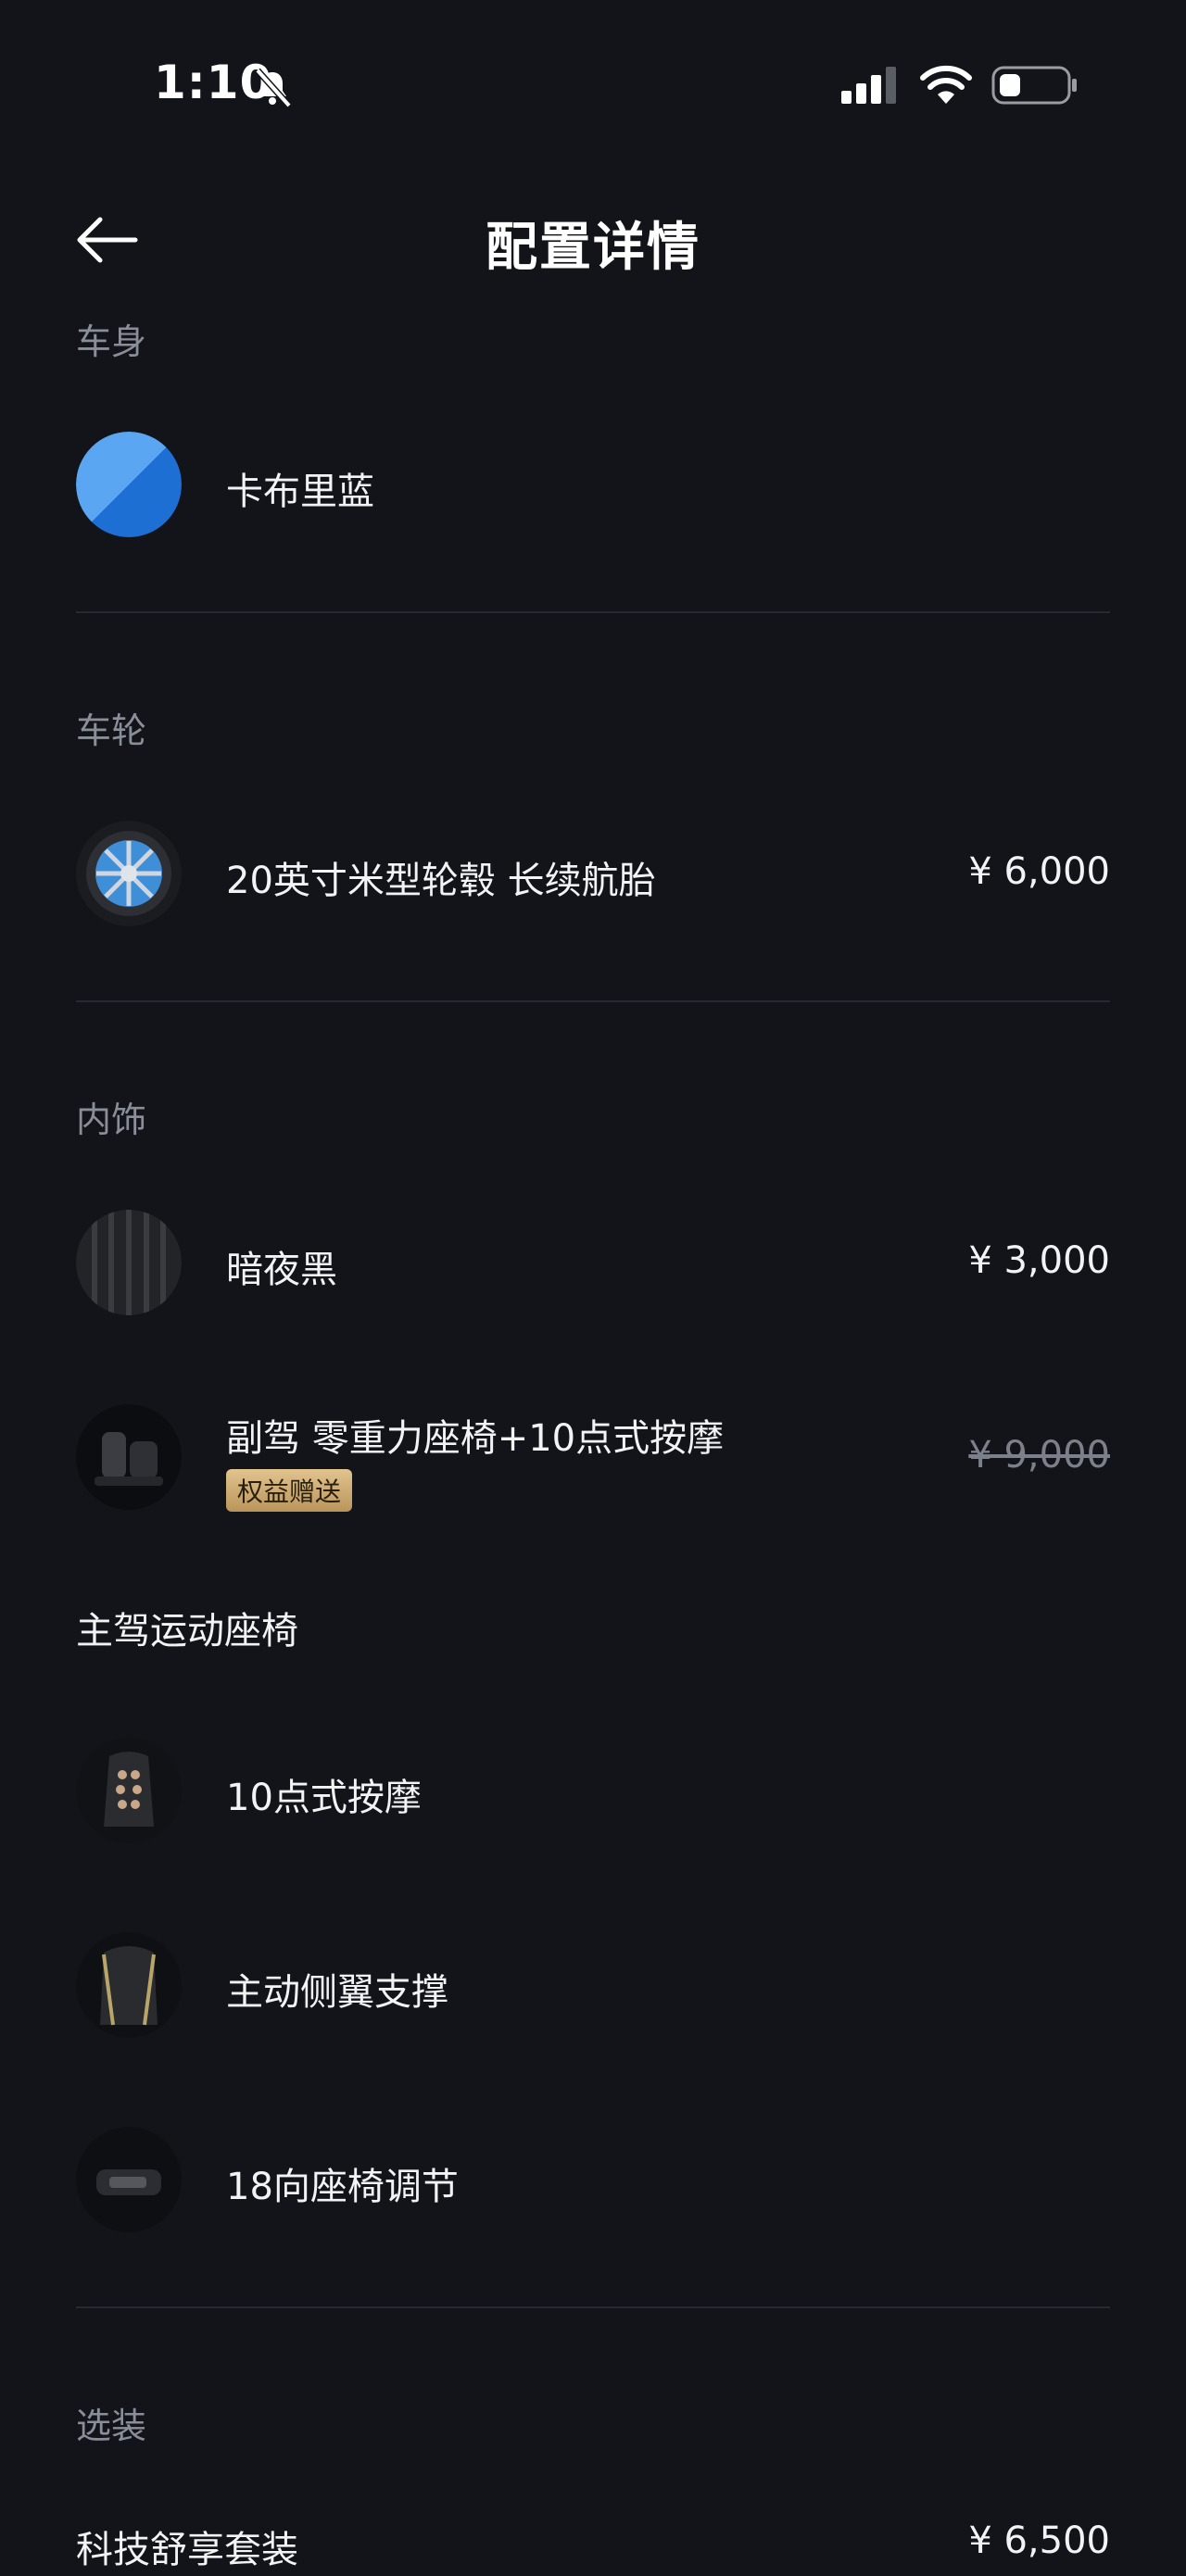  Describe the element at coordinates (324, 1798) in the screenshot. I see `feature-massage: 10点式按摩` at that location.